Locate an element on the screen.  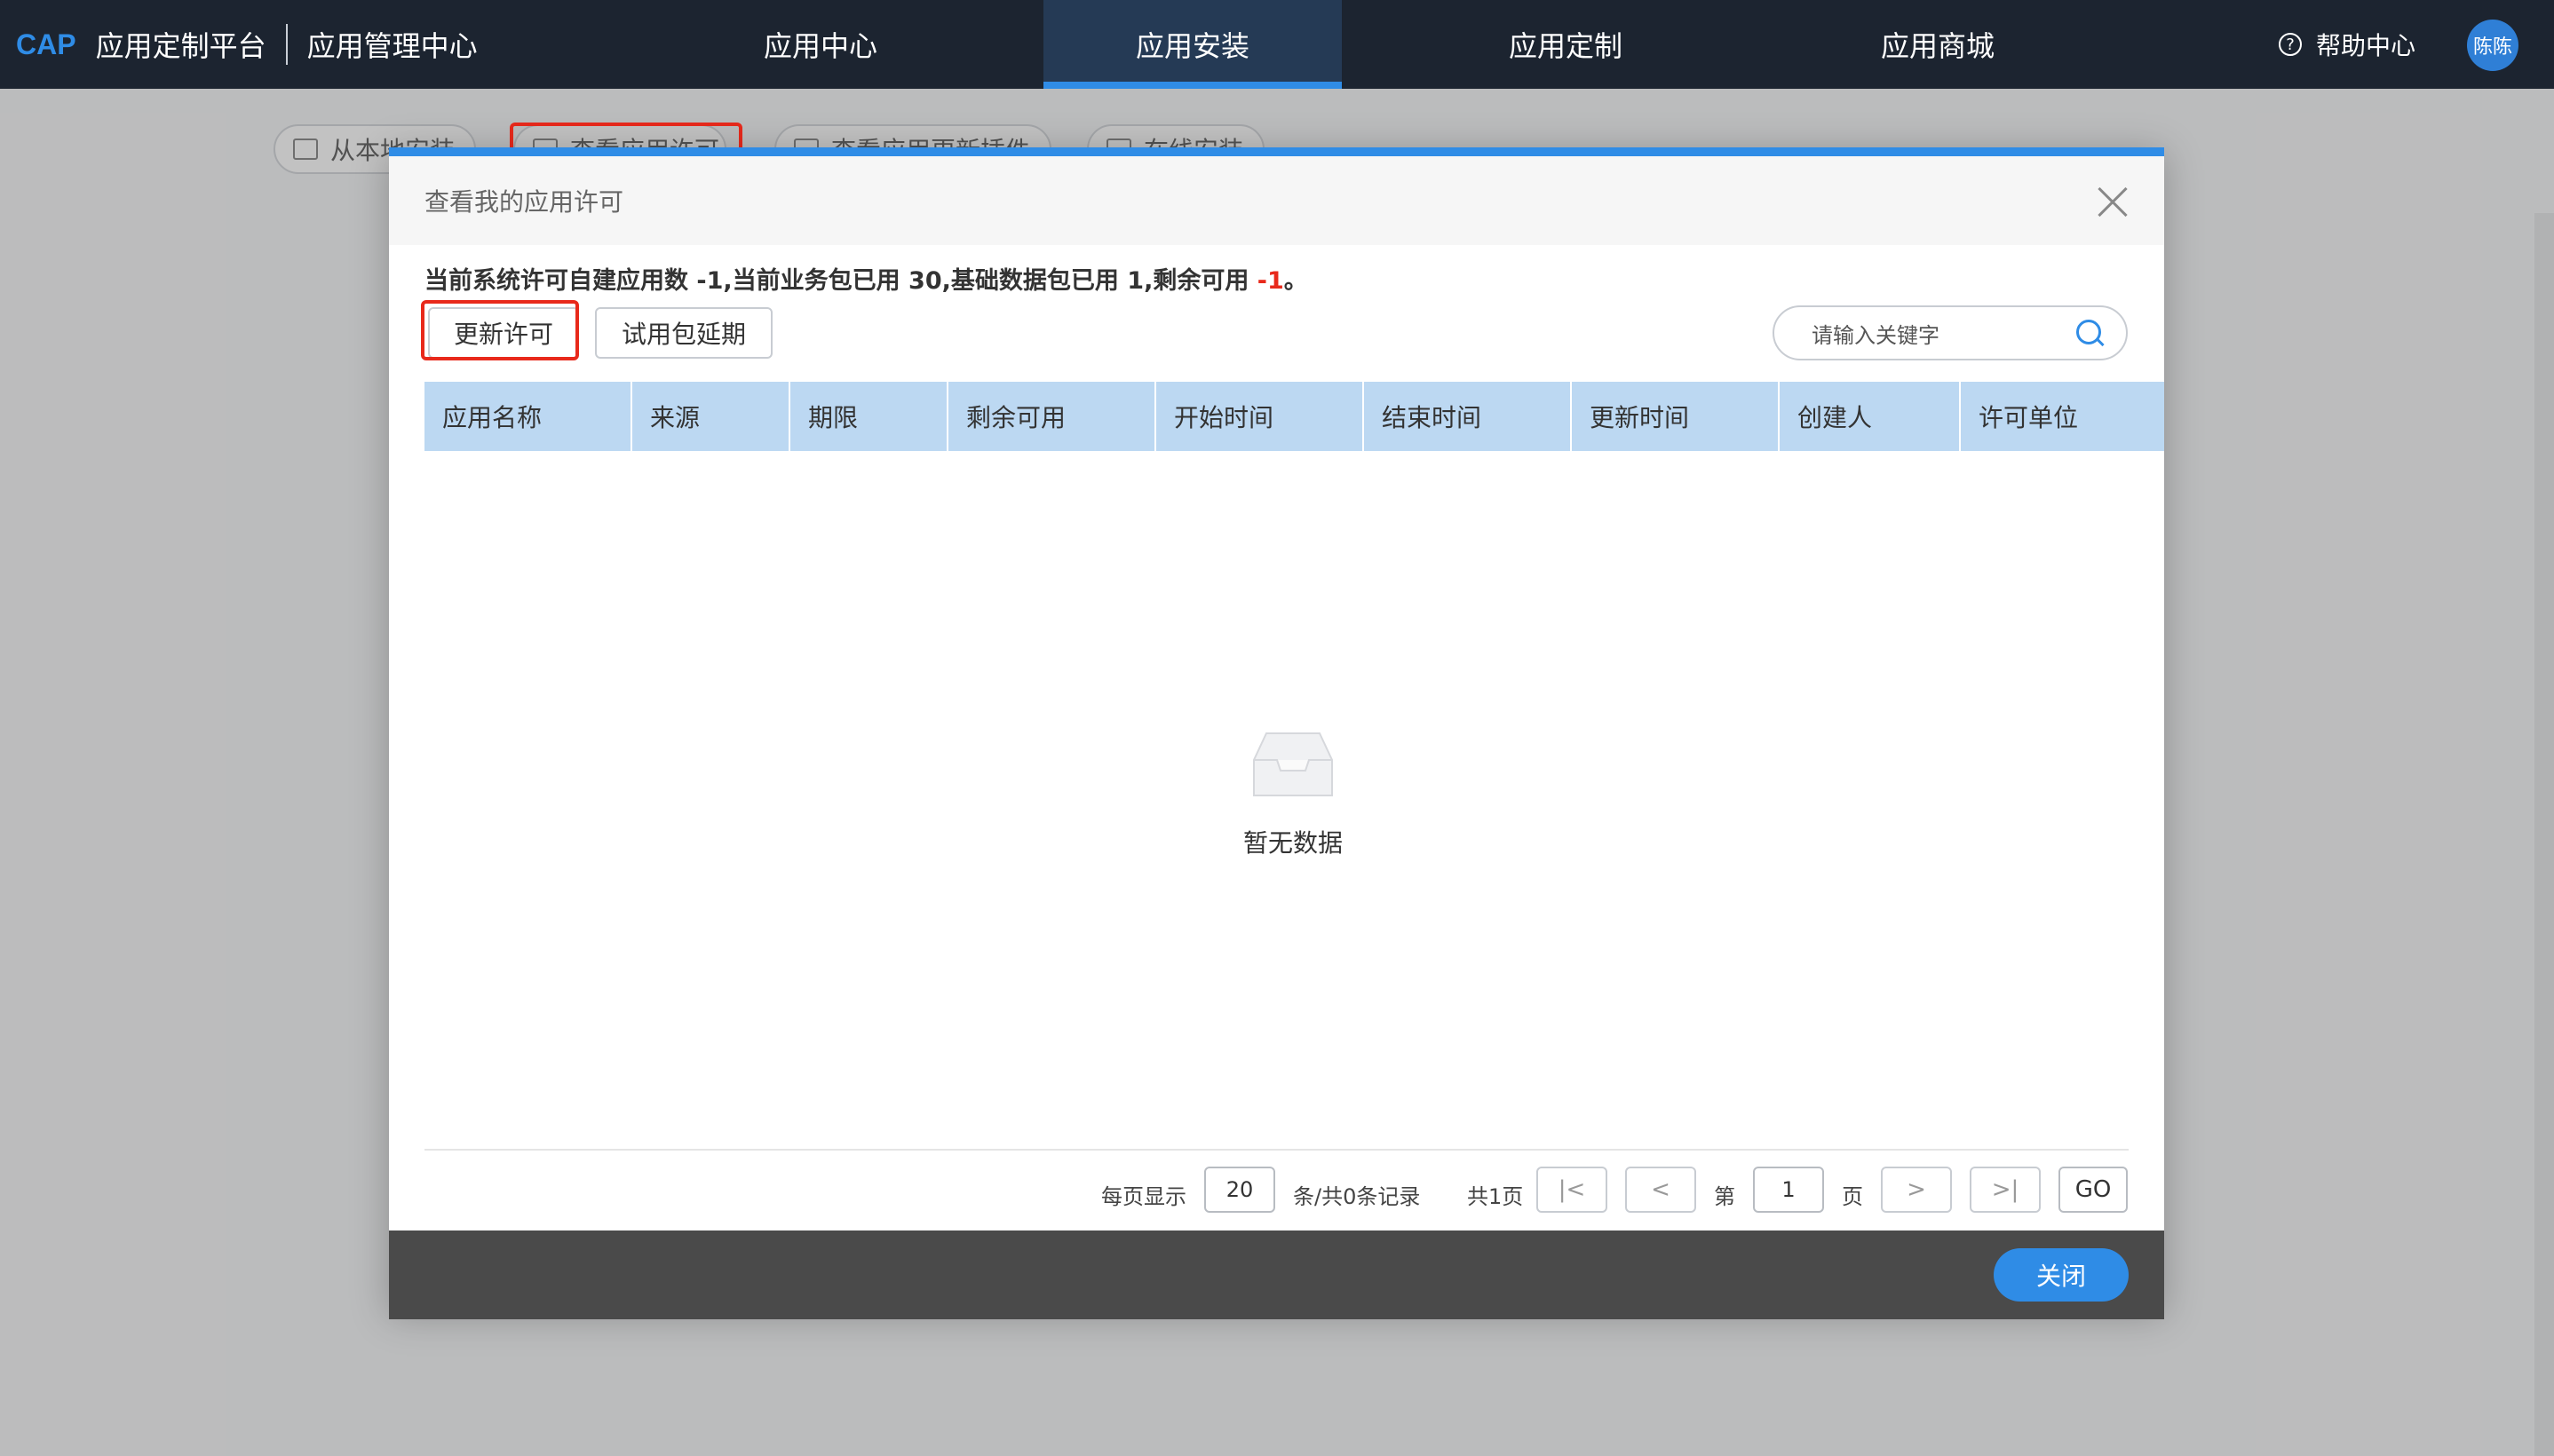
empty-state-text: 暂无数据 is located at coordinates (1293, 843).